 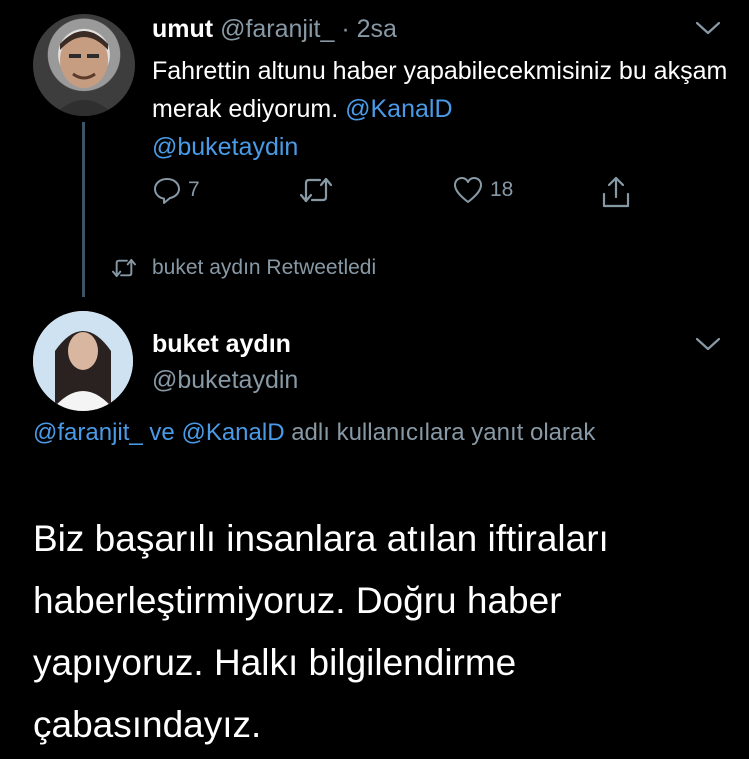 I want to click on tweet1-header: umut @faranjit_ · 2sa, so click(x=274, y=29).